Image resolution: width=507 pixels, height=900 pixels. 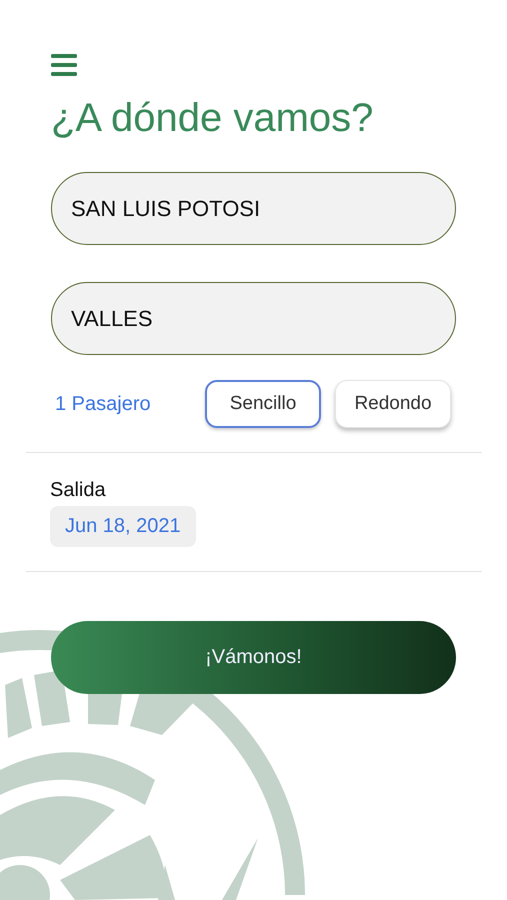 What do you see at coordinates (212, 118) in the screenshot?
I see `page-title: ¿A dónde vamos?` at bounding box center [212, 118].